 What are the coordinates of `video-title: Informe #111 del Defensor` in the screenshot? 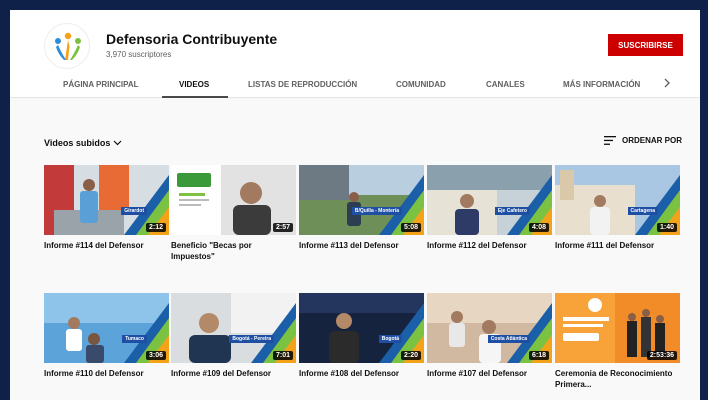 It's located at (616, 245).